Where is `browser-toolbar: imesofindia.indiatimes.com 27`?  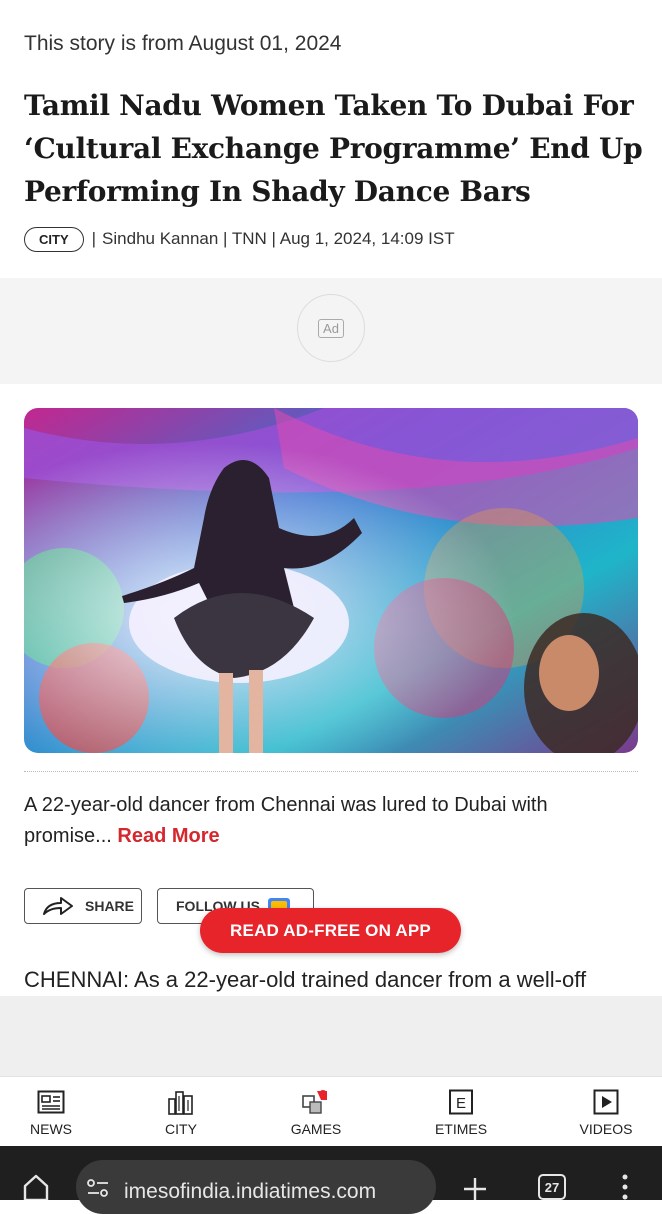 browser-toolbar: imesofindia.indiatimes.com 27 is located at coordinates (331, 1180).